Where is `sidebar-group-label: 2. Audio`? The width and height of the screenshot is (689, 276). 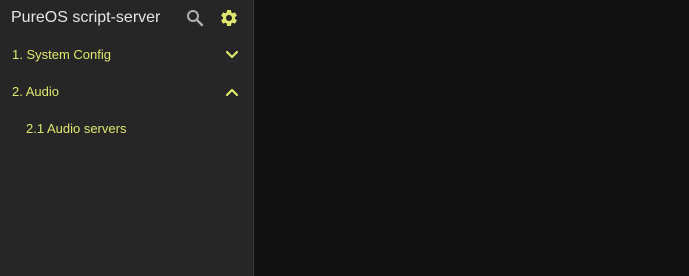
sidebar-group-label: 2. Audio is located at coordinates (35, 91).